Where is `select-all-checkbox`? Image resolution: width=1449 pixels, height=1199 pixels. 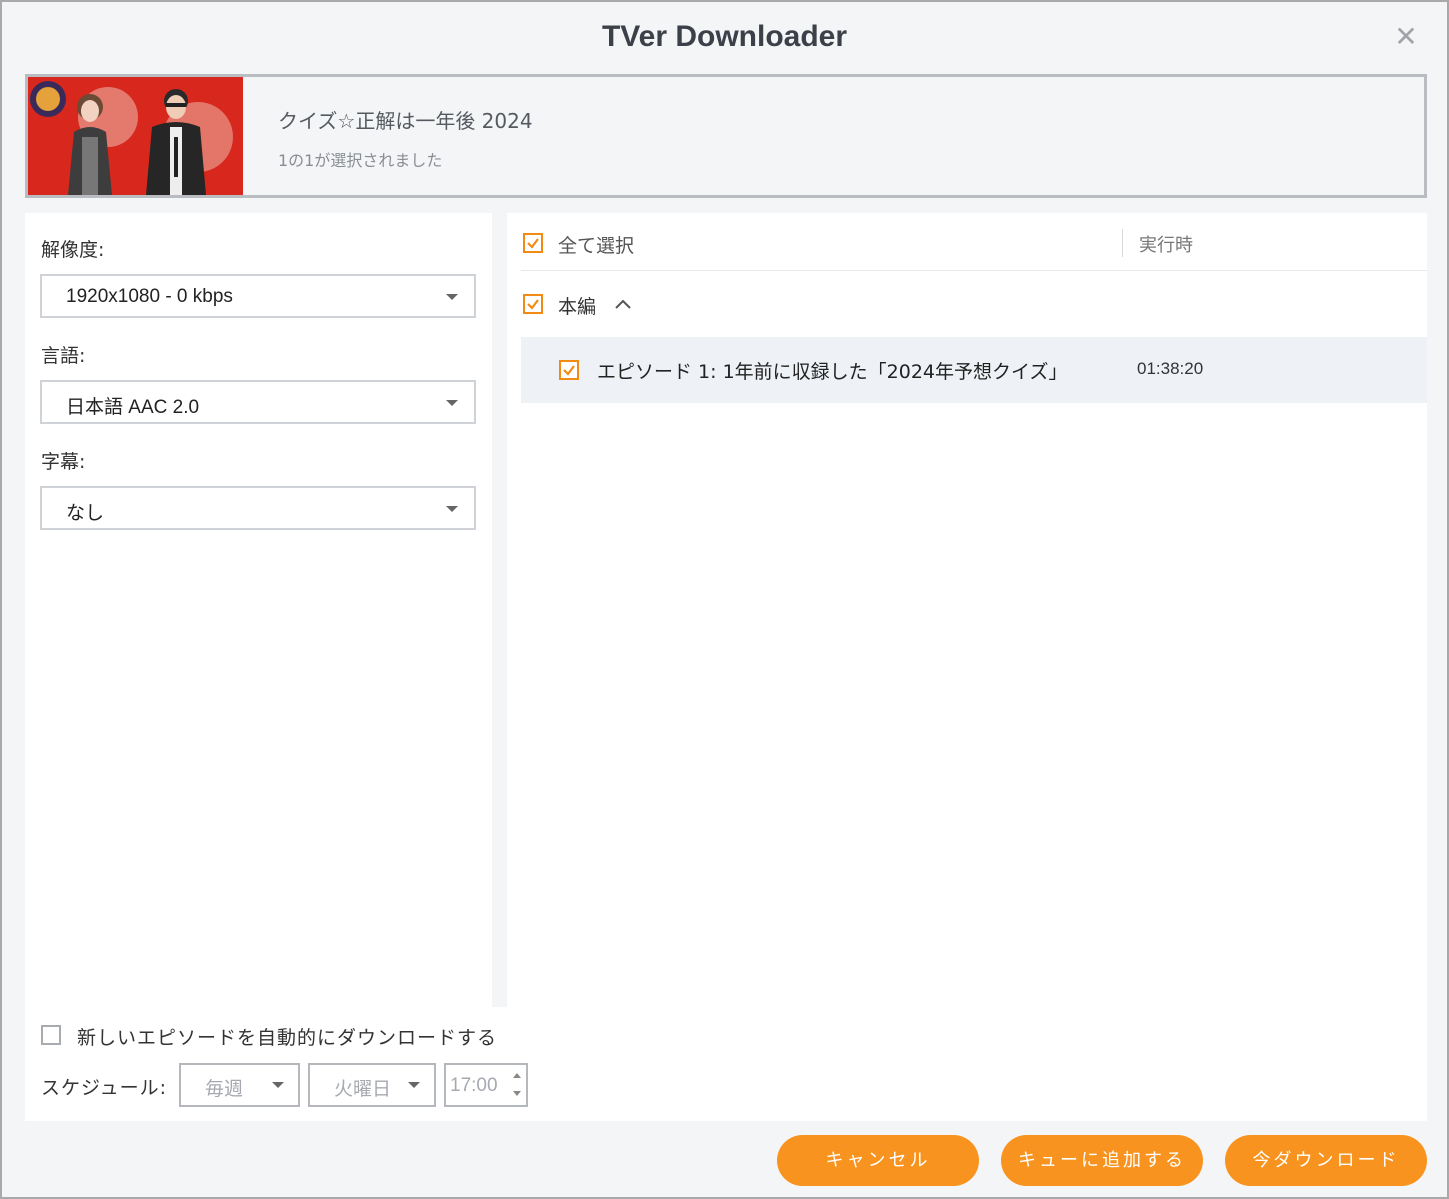 select-all-checkbox is located at coordinates (533, 243).